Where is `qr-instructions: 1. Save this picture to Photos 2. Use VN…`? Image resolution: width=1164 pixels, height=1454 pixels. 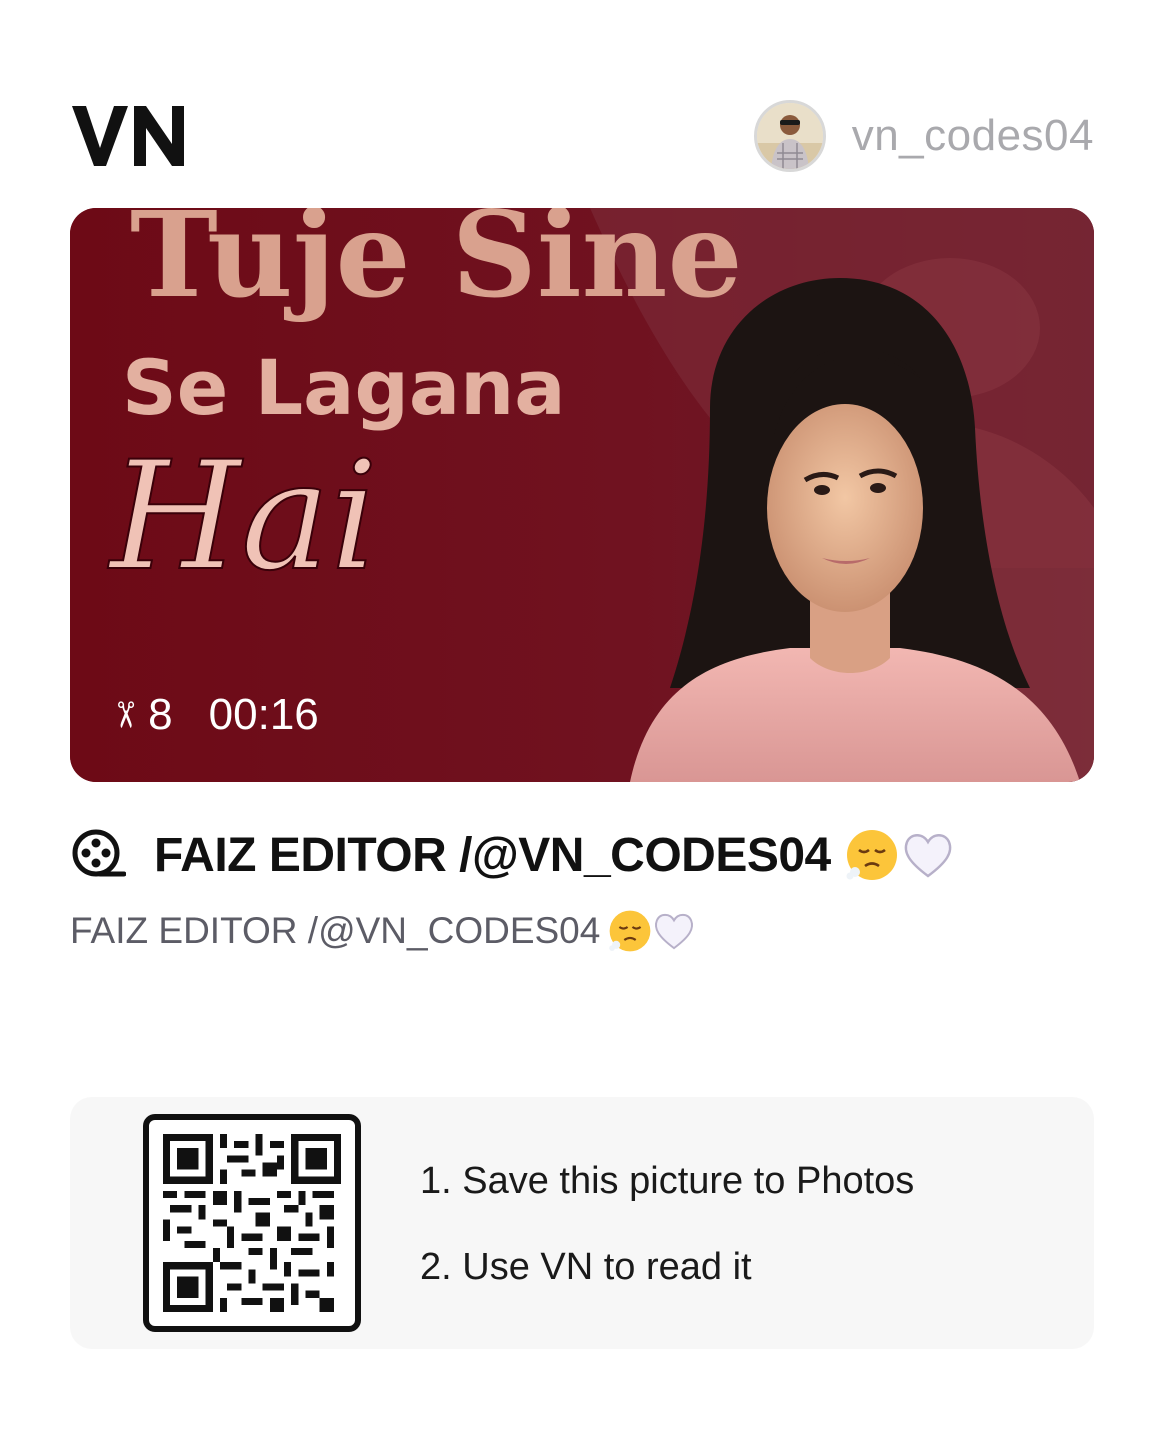
qr-instructions: 1. Save this picture to Photos 2. Use VN… is located at coordinates (667, 1224).